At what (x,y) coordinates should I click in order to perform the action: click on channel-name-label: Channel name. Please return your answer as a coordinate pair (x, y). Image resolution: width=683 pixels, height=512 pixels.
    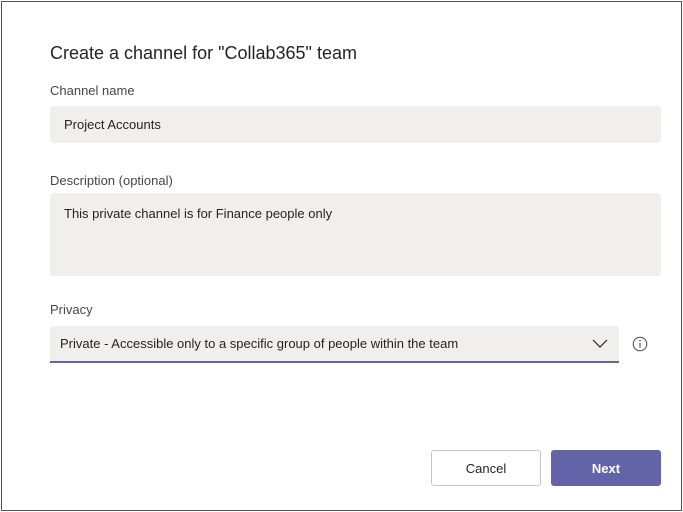
    Looking at the image, I should click on (92, 90).